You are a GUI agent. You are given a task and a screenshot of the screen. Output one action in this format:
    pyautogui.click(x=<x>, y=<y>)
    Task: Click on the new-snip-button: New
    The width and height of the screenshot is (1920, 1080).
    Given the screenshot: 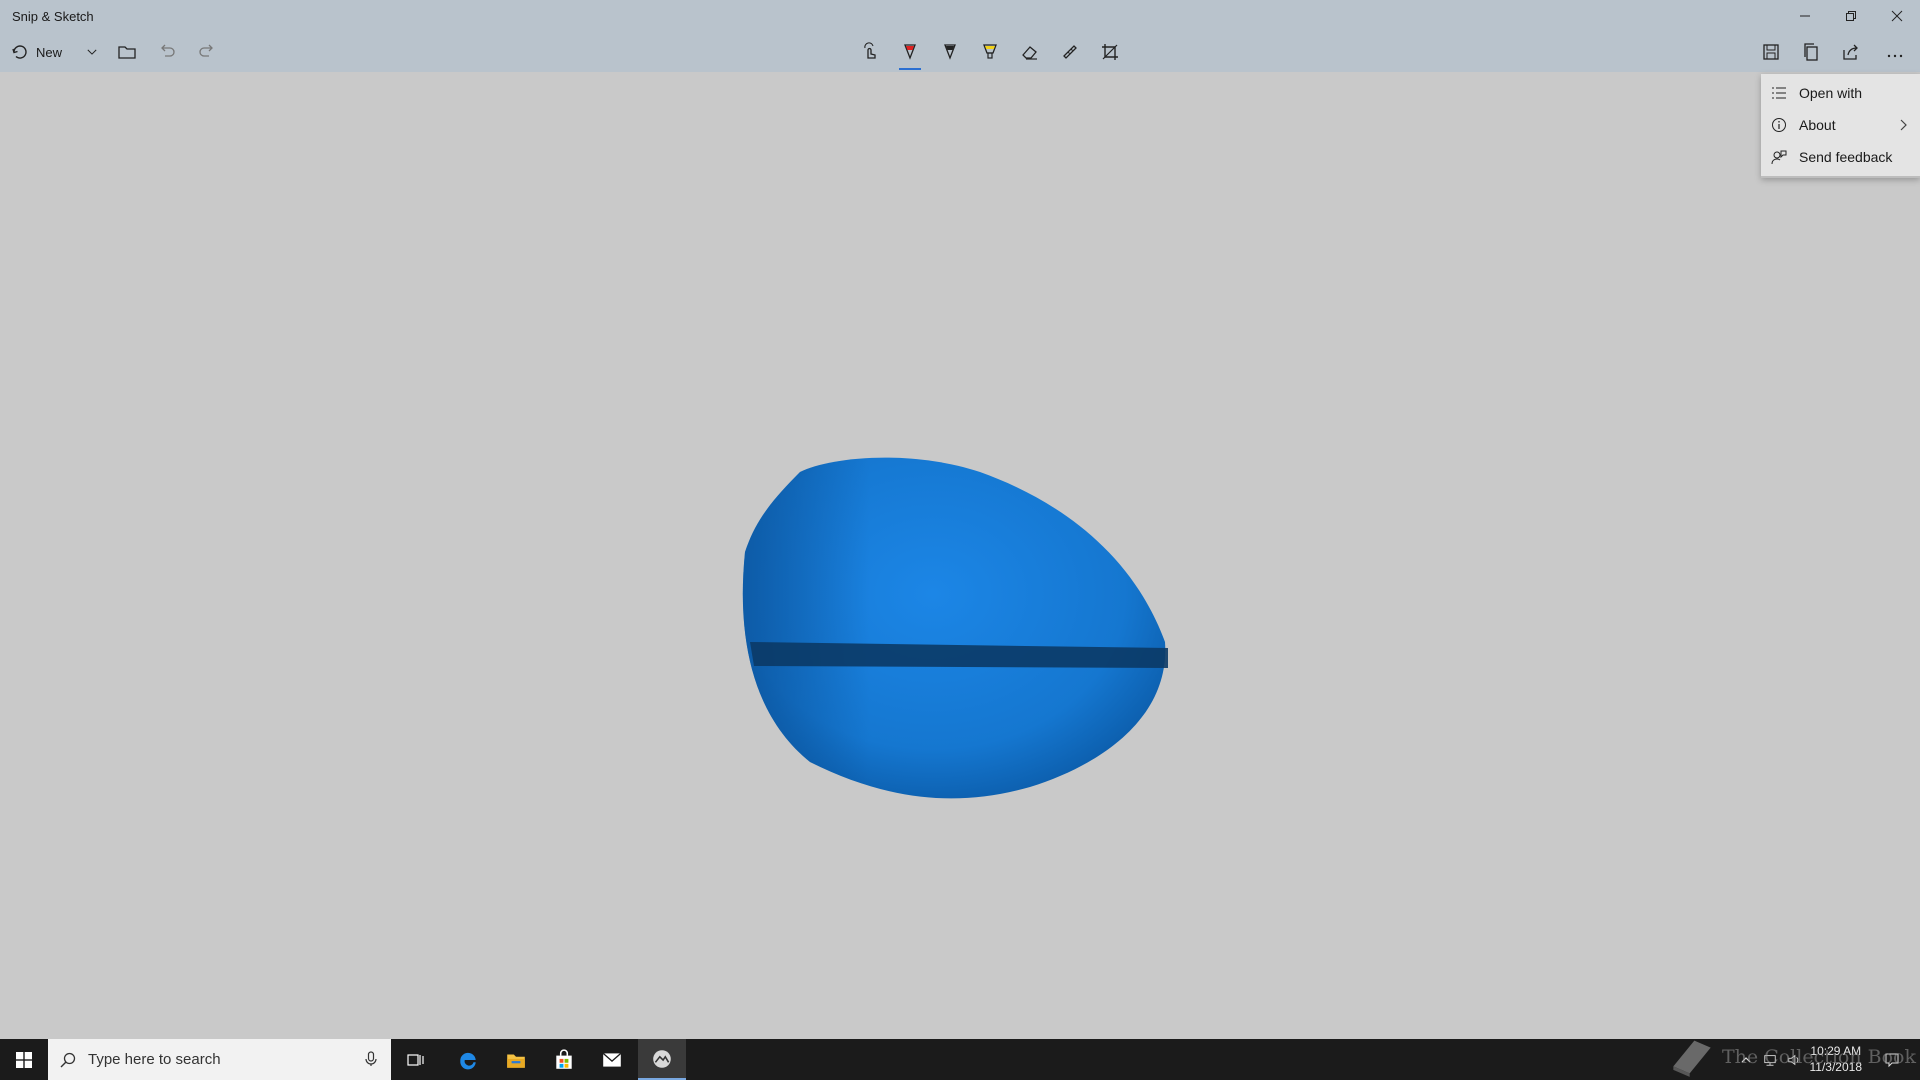 What is the action you would take?
    pyautogui.click(x=36, y=52)
    